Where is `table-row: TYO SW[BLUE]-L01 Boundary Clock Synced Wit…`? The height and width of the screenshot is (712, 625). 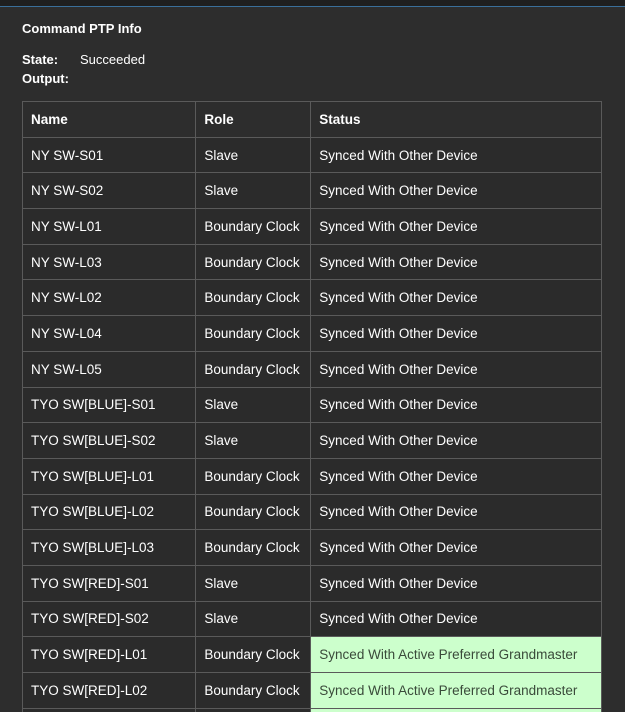 table-row: TYO SW[BLUE]-L01 Boundary Clock Synced Wit… is located at coordinates (311, 476).